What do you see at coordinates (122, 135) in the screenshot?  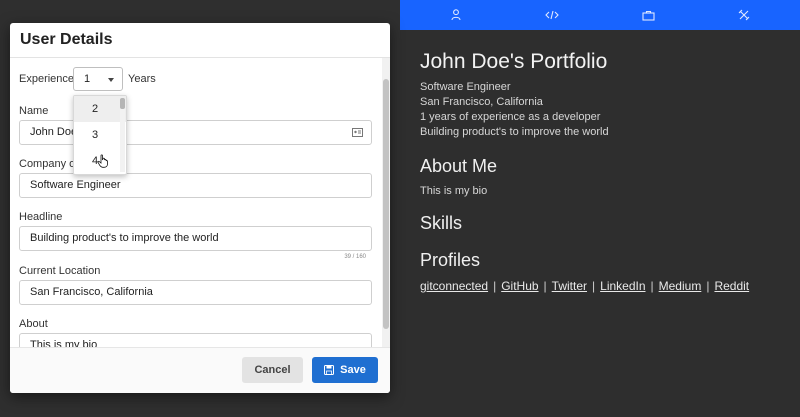 I see `dropdown-scrollbar` at bounding box center [122, 135].